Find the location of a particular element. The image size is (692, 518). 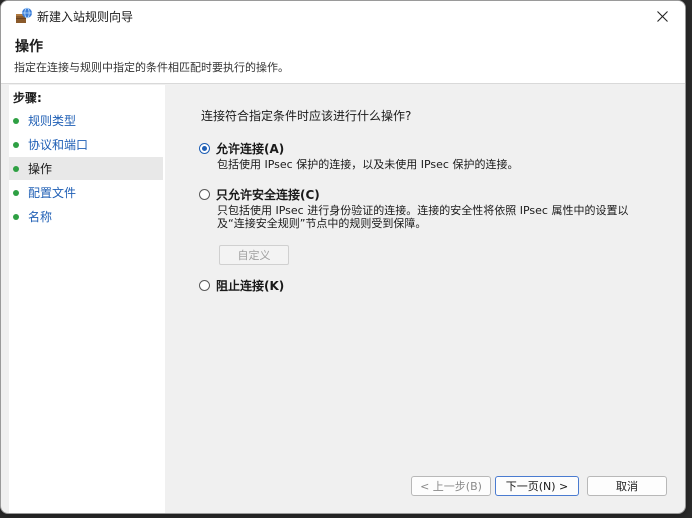

window-title: 新建入站规则向导 is located at coordinates (85, 17).